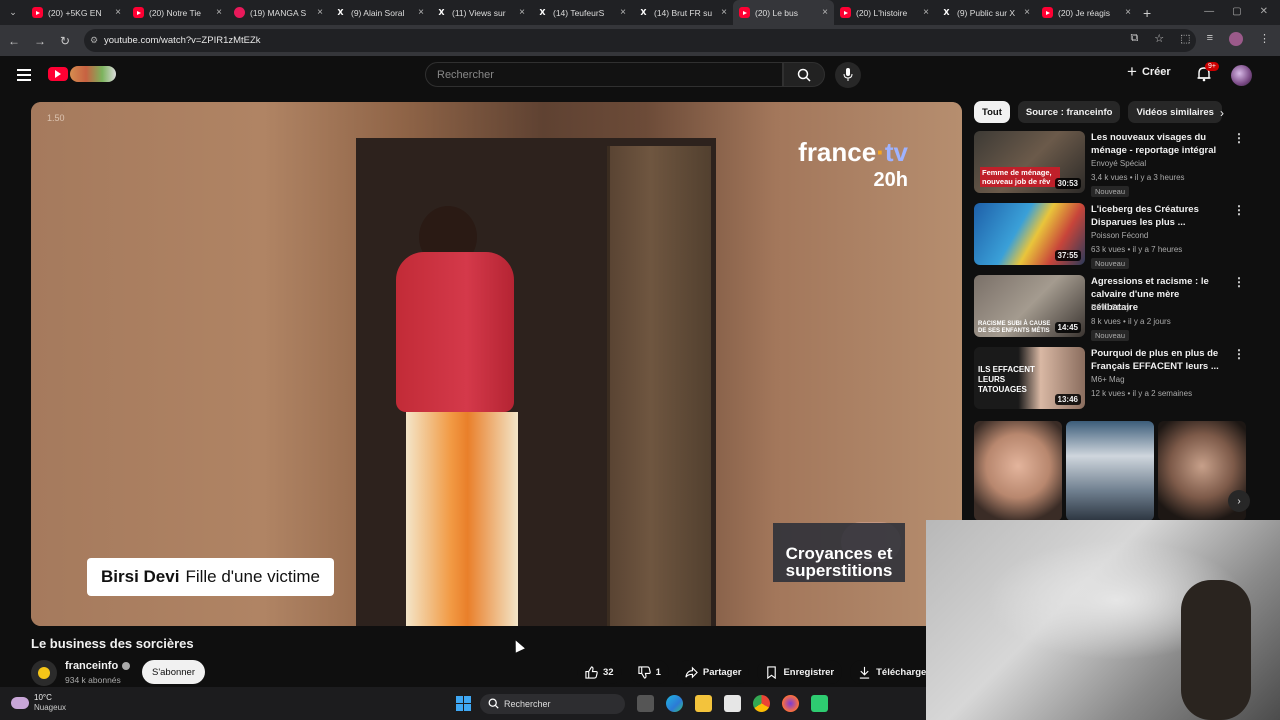  I want to click on bookmark-star-icon: ☆, so click(1159, 39).